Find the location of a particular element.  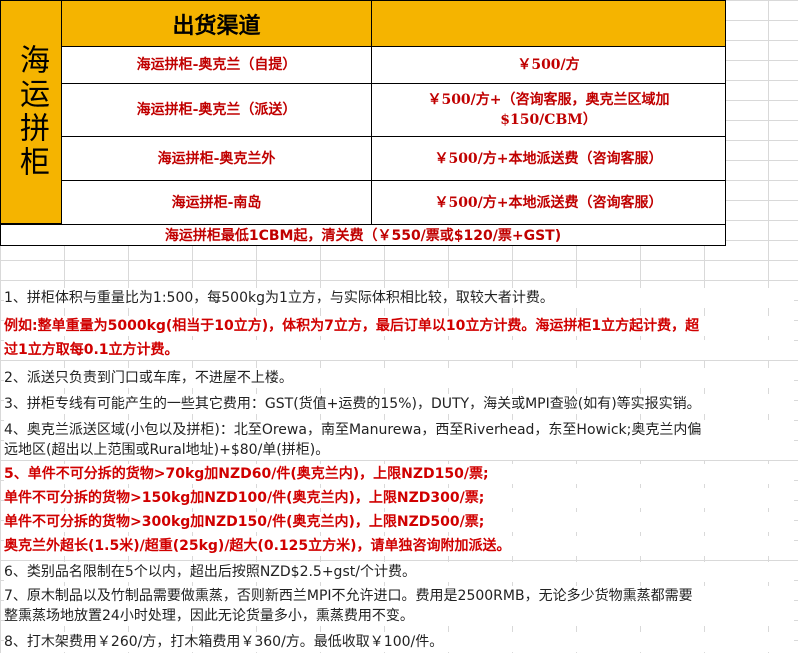

channel-cell: 海运拼柜-奥克兰（自提） is located at coordinates (216, 65).